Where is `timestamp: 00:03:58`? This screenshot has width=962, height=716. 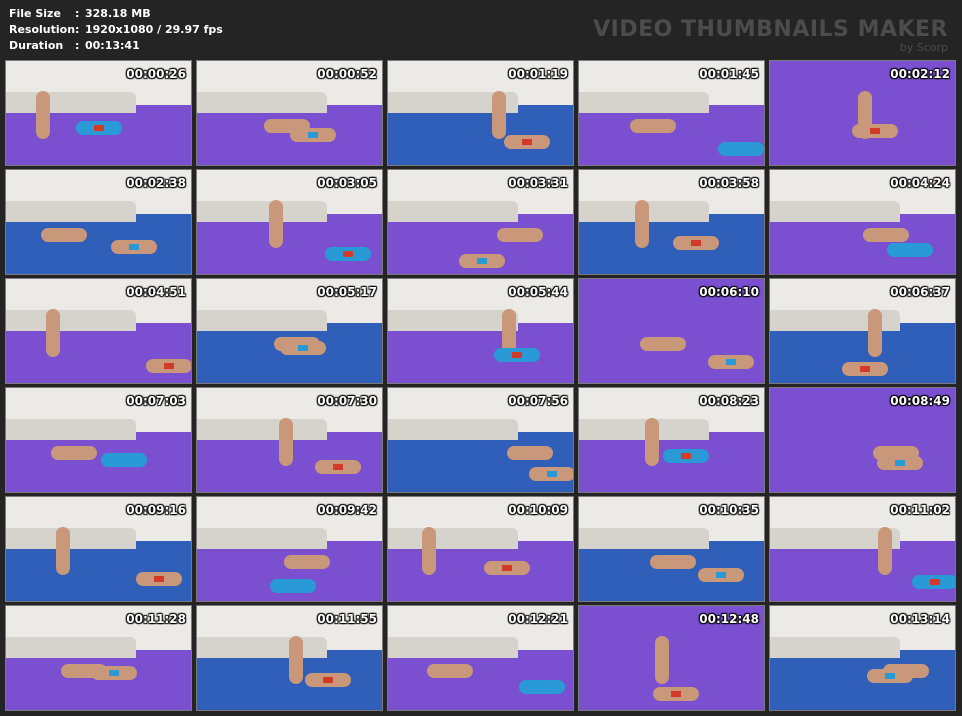 timestamp: 00:03:58 is located at coordinates (729, 183).